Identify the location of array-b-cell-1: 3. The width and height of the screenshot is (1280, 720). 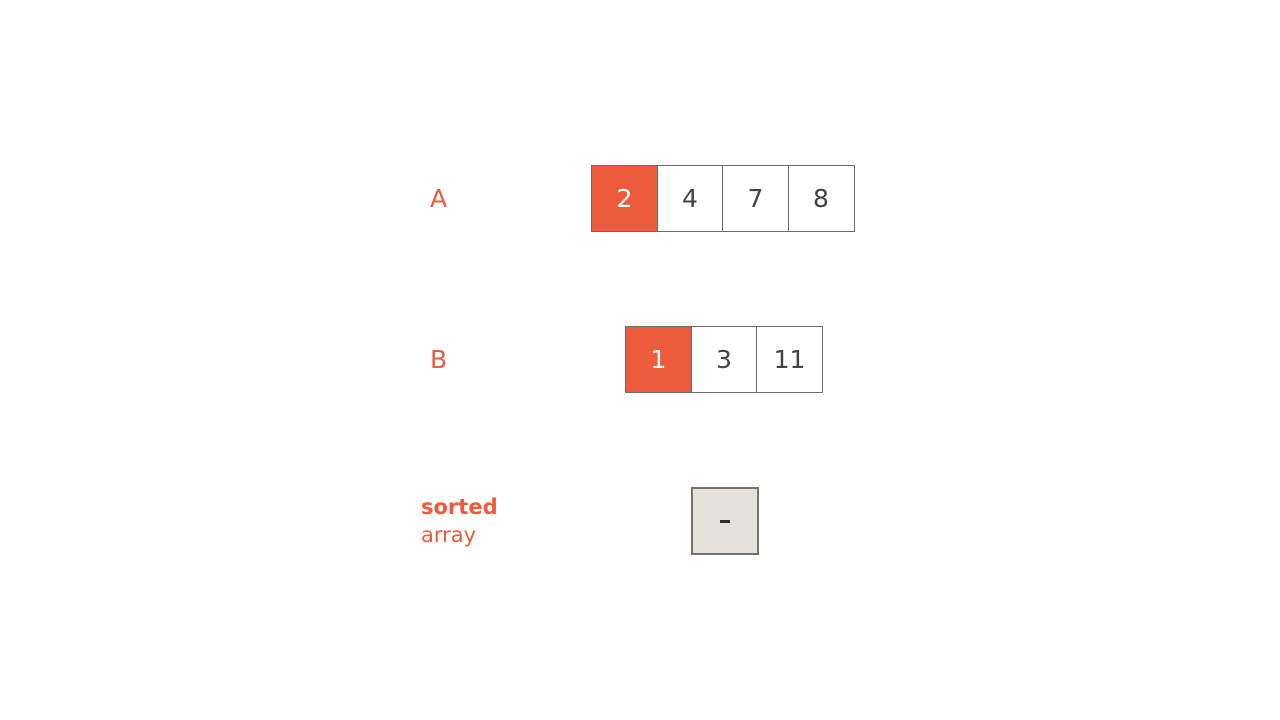
(724, 359).